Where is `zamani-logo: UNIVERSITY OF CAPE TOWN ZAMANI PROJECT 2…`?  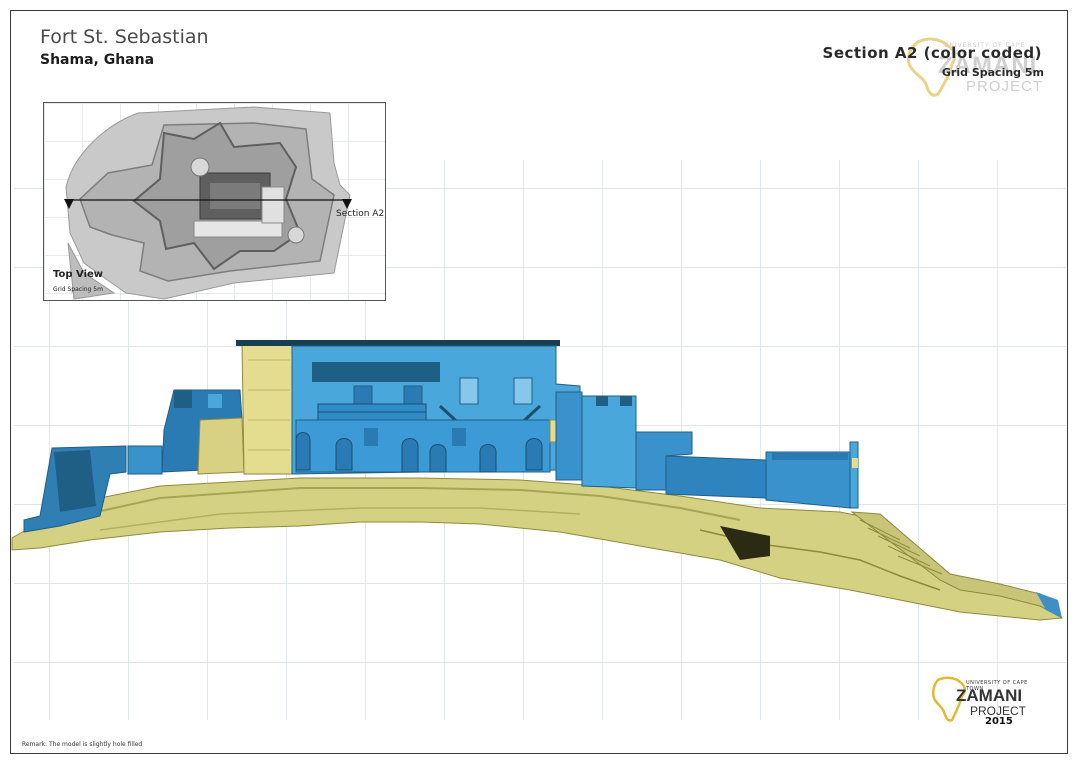
zamani-logo: UNIVERSITY OF CAPE TOWN ZAMANI PROJECT 2… is located at coordinates (985, 704).